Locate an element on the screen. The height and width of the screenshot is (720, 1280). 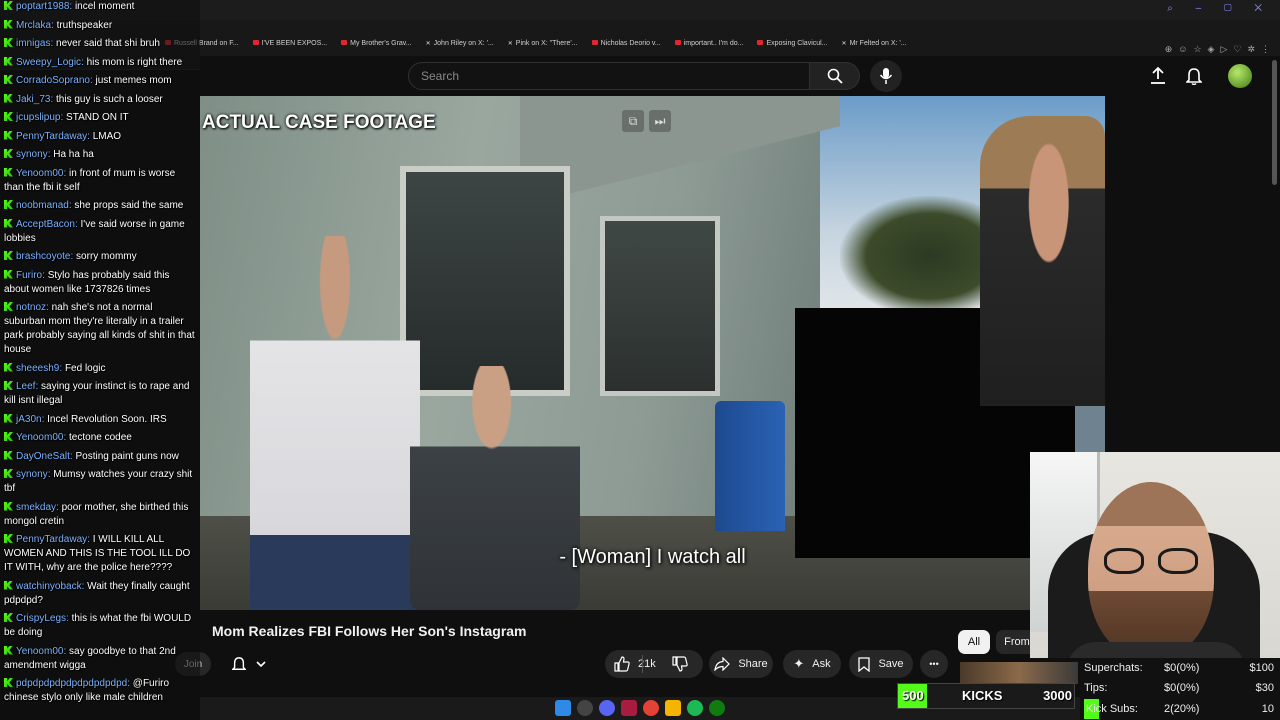
chat-username: DayOneSalt is located at coordinates (43, 456).